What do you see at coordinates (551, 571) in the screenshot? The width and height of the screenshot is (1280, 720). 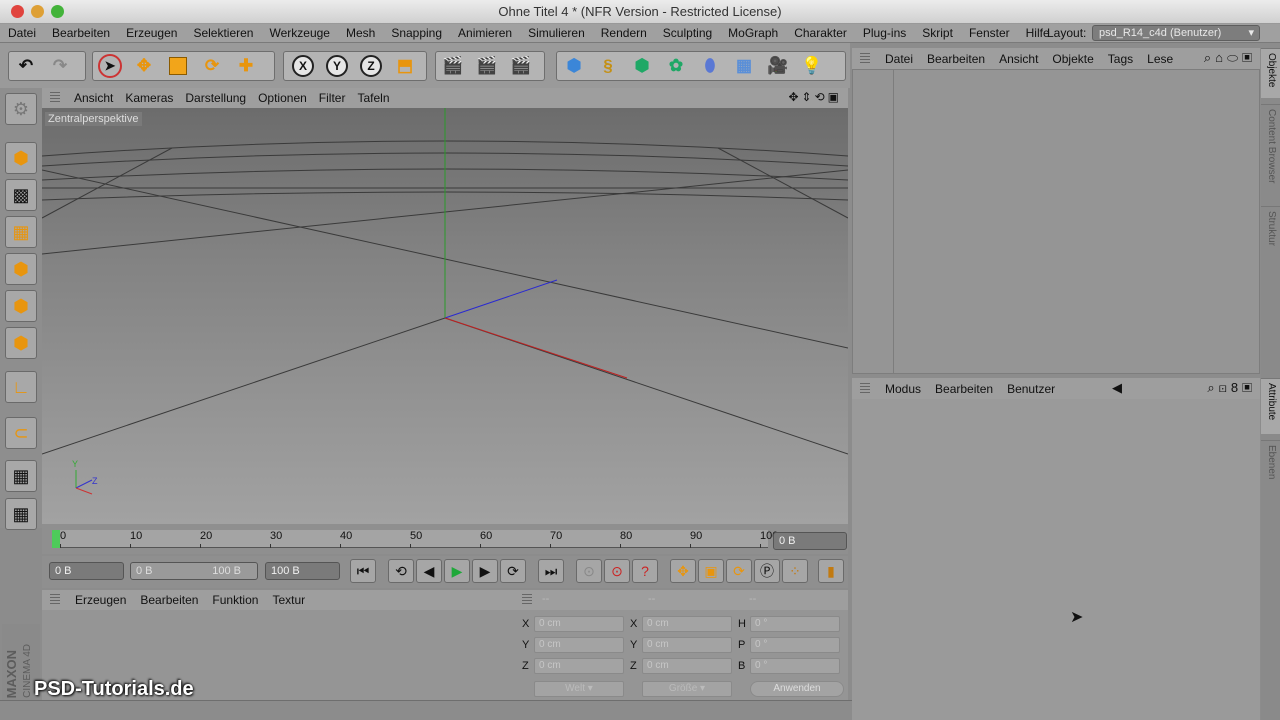 I see `go-to-end-icon: ⏭` at bounding box center [551, 571].